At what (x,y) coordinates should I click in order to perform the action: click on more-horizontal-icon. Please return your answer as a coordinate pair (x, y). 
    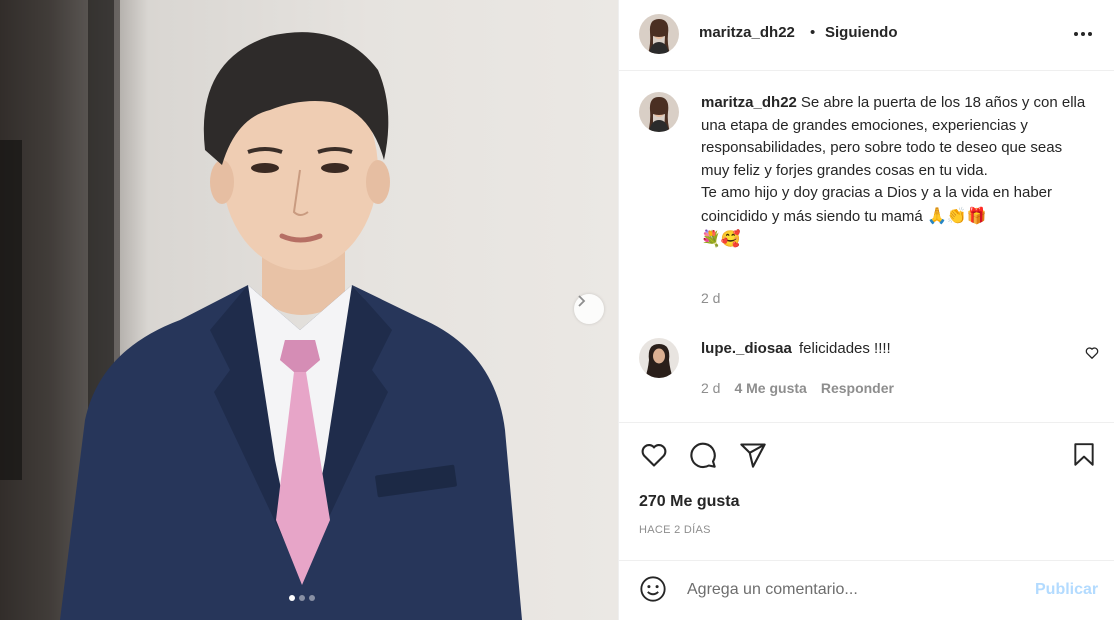
    Looking at the image, I should click on (1083, 34).